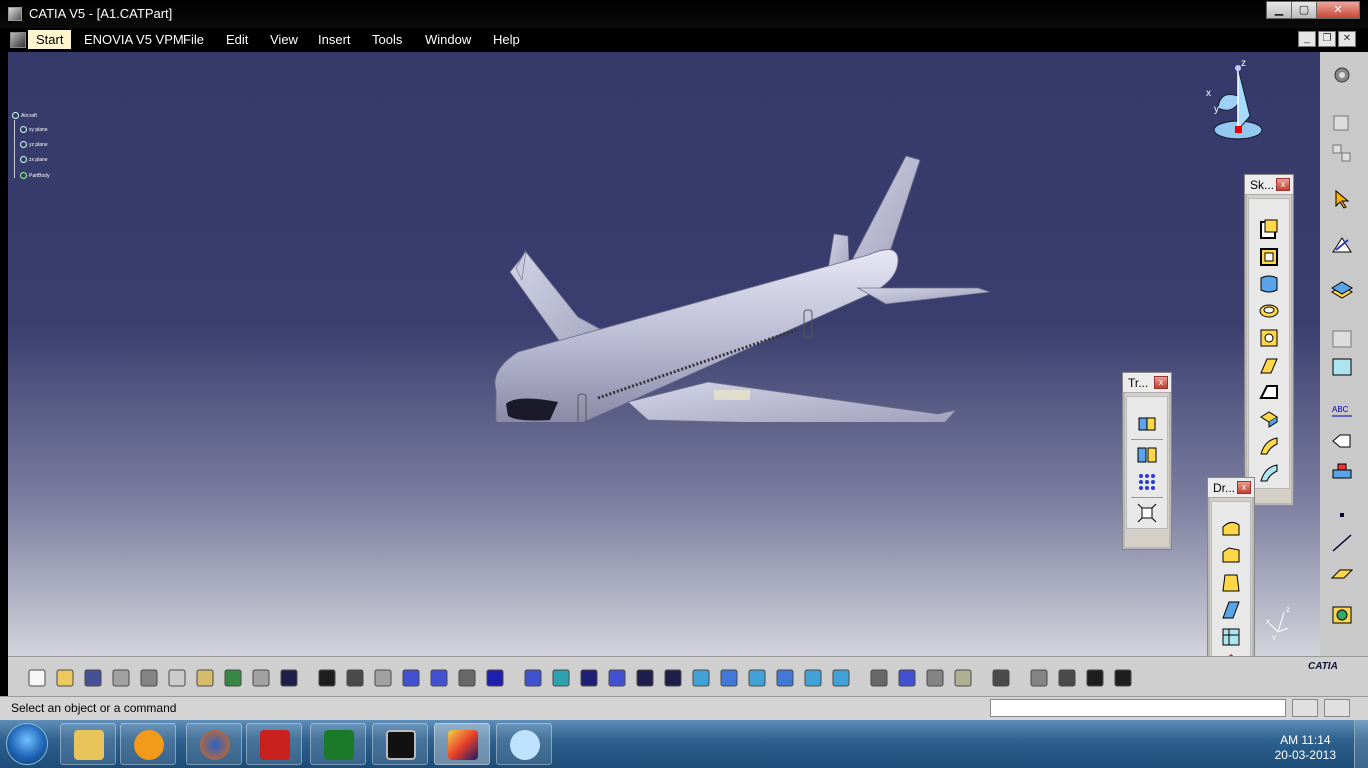  I want to click on taskbar-clock: AM 11:14 20-03-2013, so click(1305, 748).